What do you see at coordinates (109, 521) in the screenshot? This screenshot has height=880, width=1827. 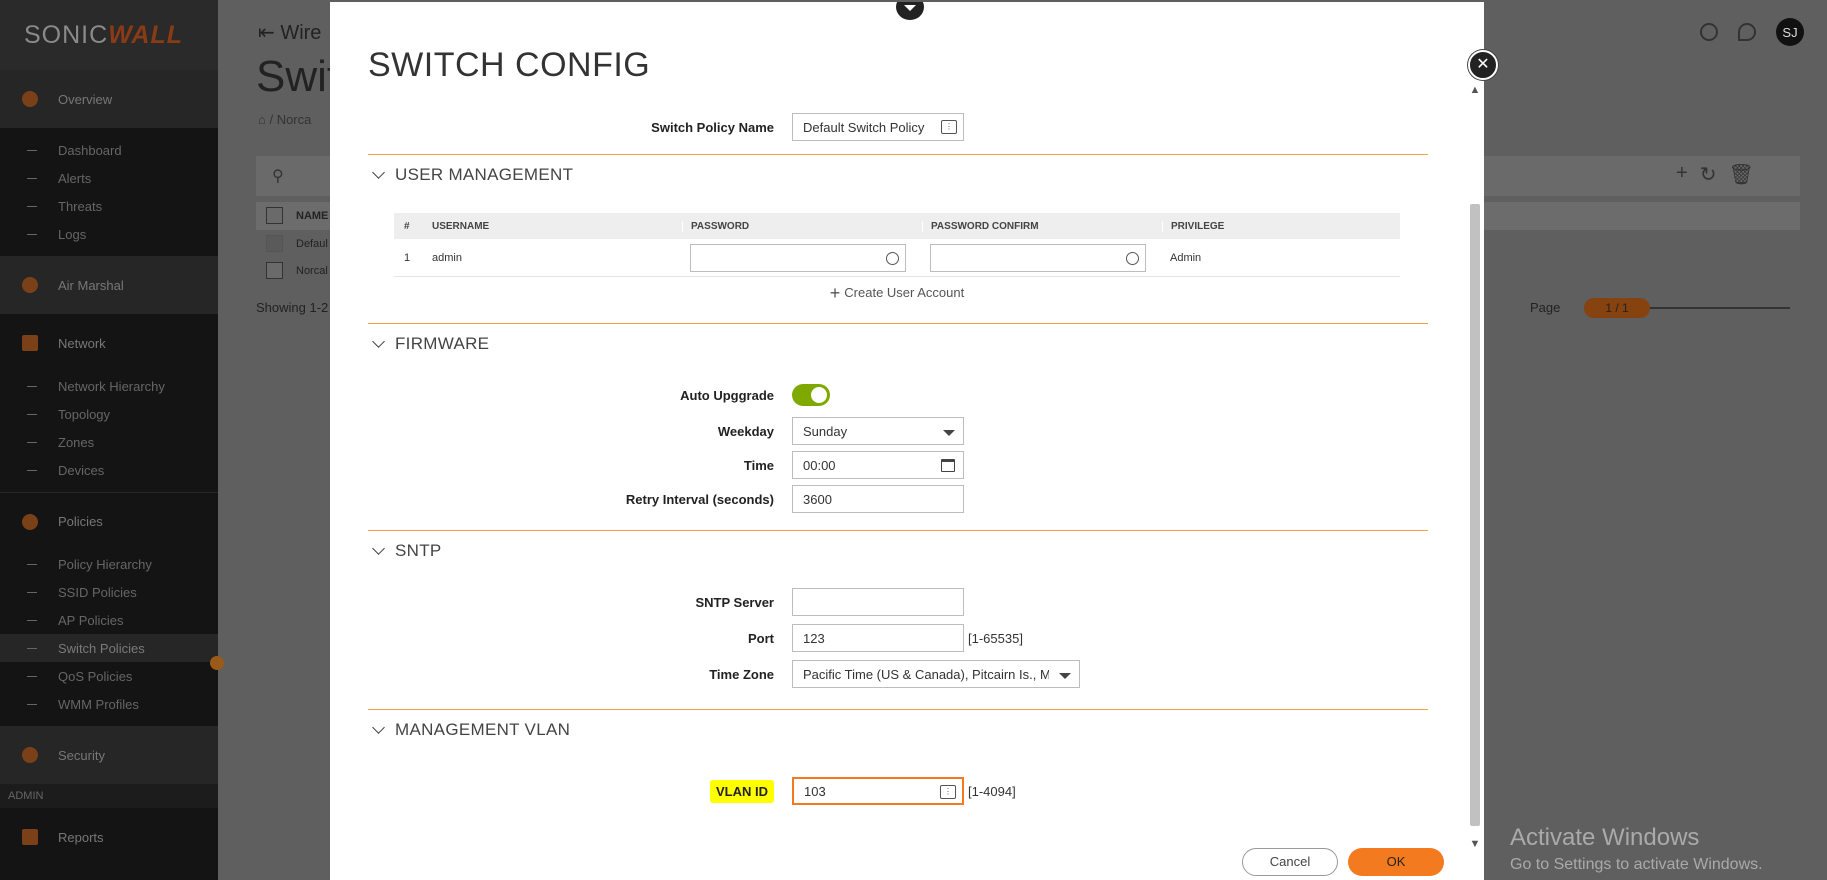 I see `nav-policies: Policies` at bounding box center [109, 521].